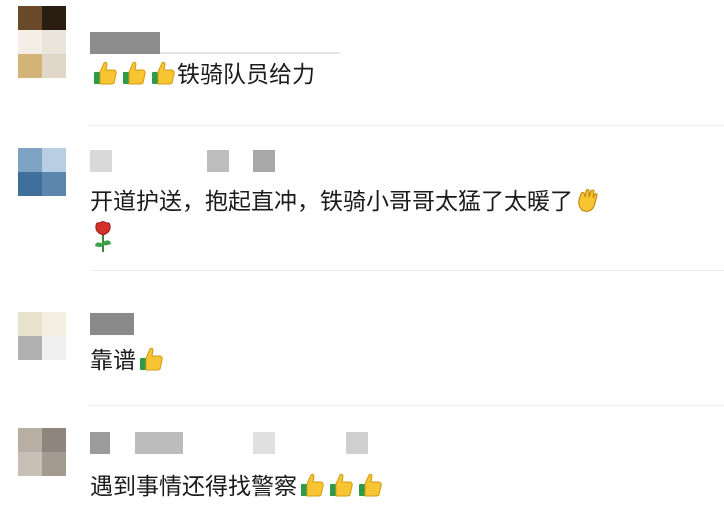  What do you see at coordinates (113, 361) in the screenshot?
I see `comment-text-content: 靠谱` at bounding box center [113, 361].